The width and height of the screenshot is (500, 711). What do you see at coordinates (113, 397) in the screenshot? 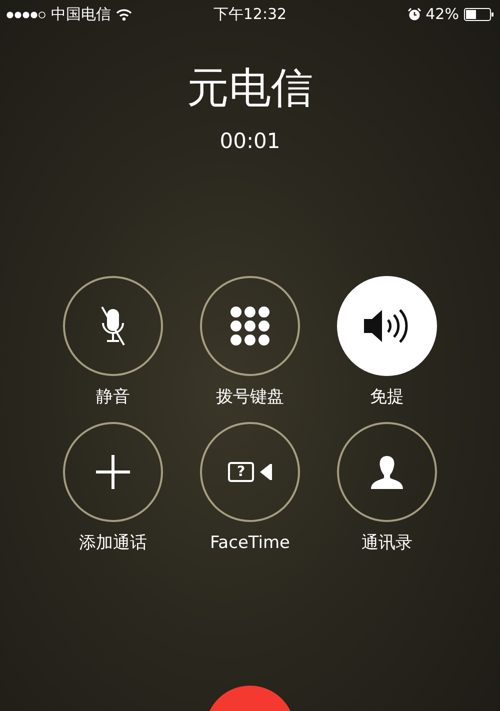
I see `button-label: 静音` at bounding box center [113, 397].